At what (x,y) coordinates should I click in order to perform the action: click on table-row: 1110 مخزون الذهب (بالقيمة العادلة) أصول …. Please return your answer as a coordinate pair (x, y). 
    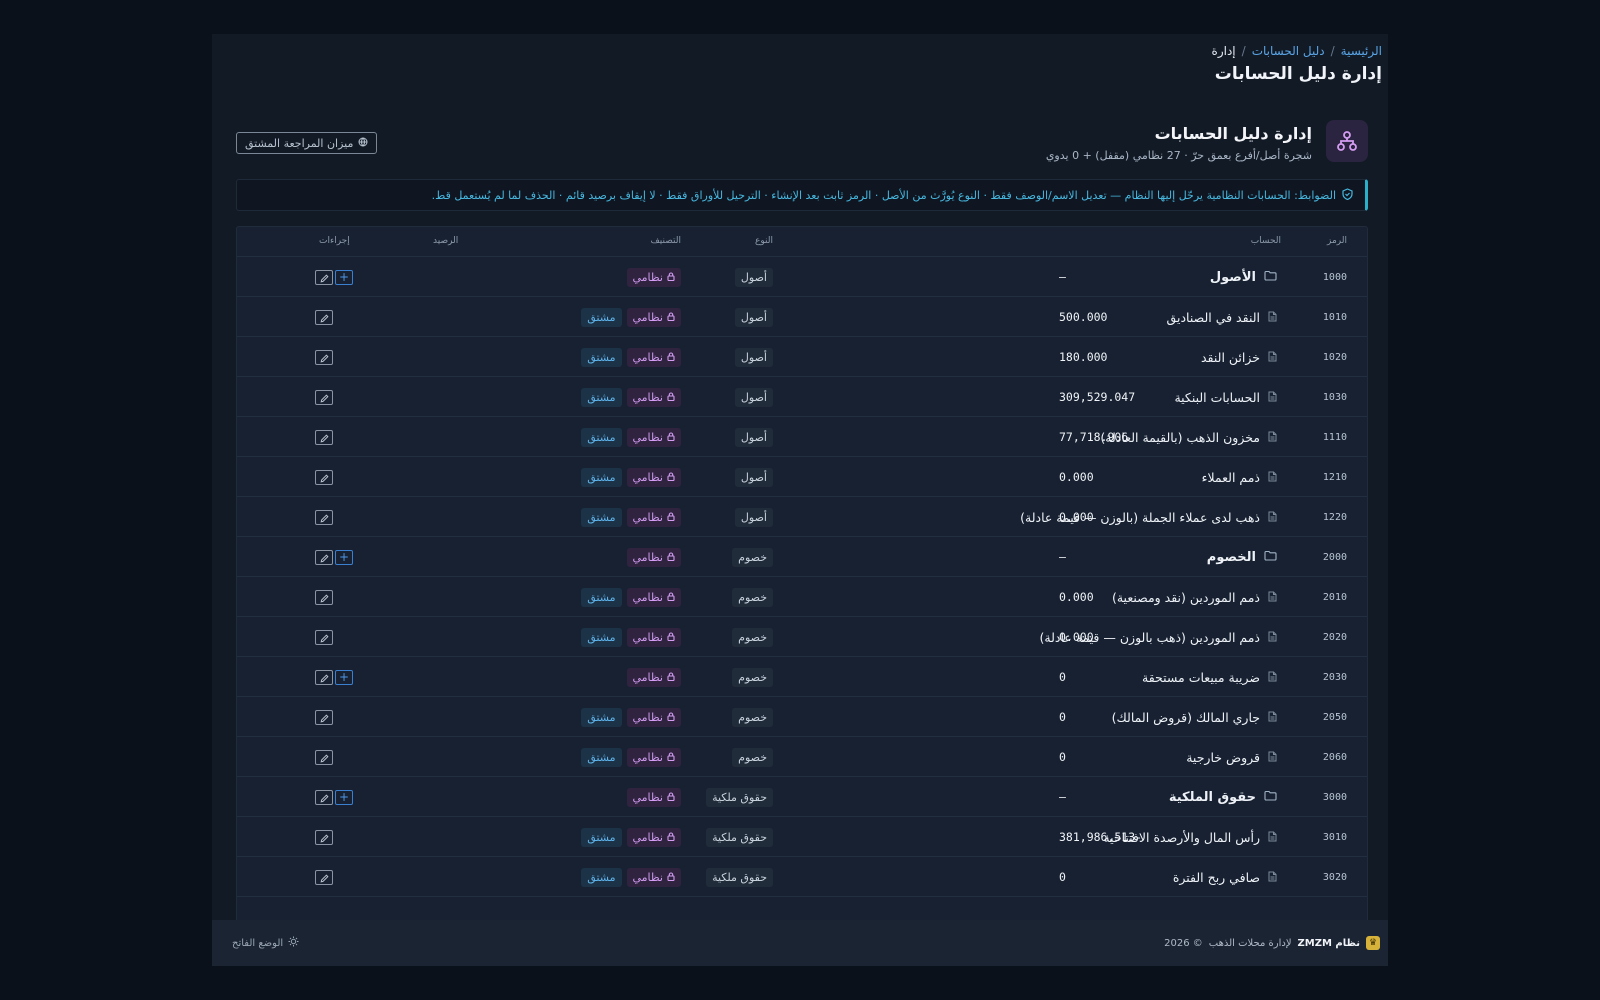
    Looking at the image, I should click on (802, 437).